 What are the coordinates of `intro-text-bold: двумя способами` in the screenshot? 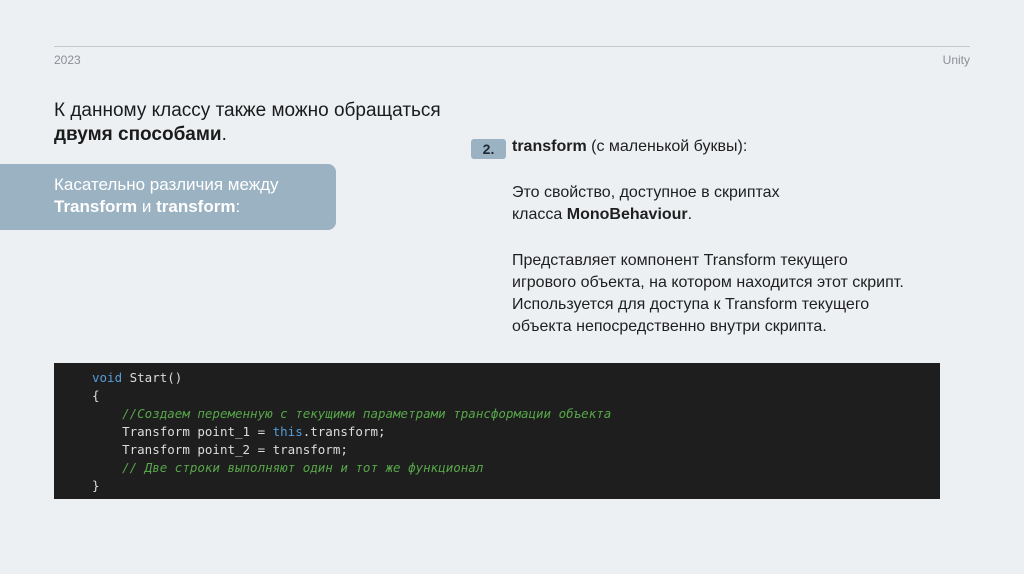 It's located at (138, 134).